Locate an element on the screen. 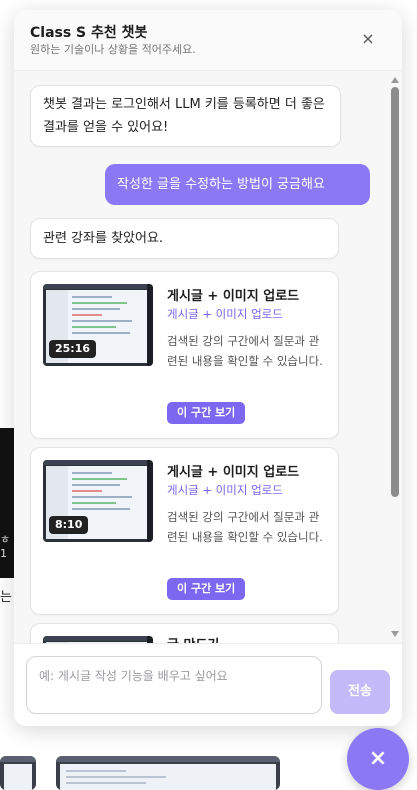  message-input is located at coordinates (174, 685).